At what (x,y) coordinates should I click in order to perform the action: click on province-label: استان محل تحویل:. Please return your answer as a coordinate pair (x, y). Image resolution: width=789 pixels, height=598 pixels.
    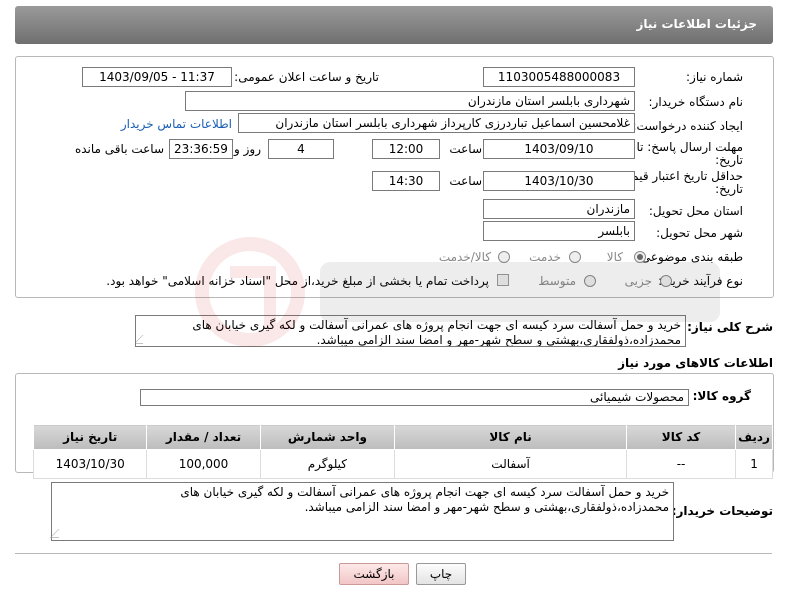
    Looking at the image, I should click on (695, 211).